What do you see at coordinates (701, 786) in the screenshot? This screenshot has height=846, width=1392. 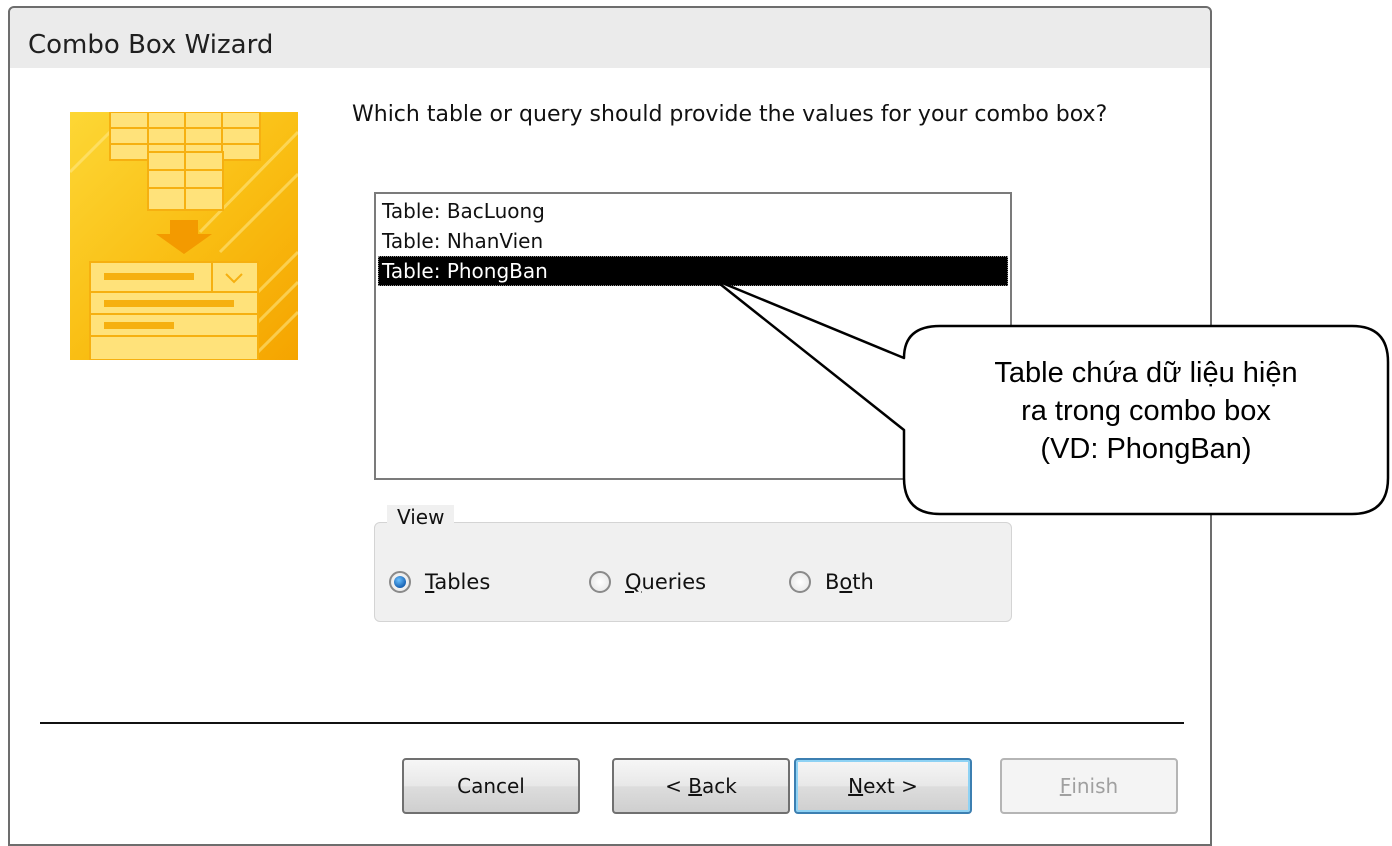 I see `back-button: < Back` at bounding box center [701, 786].